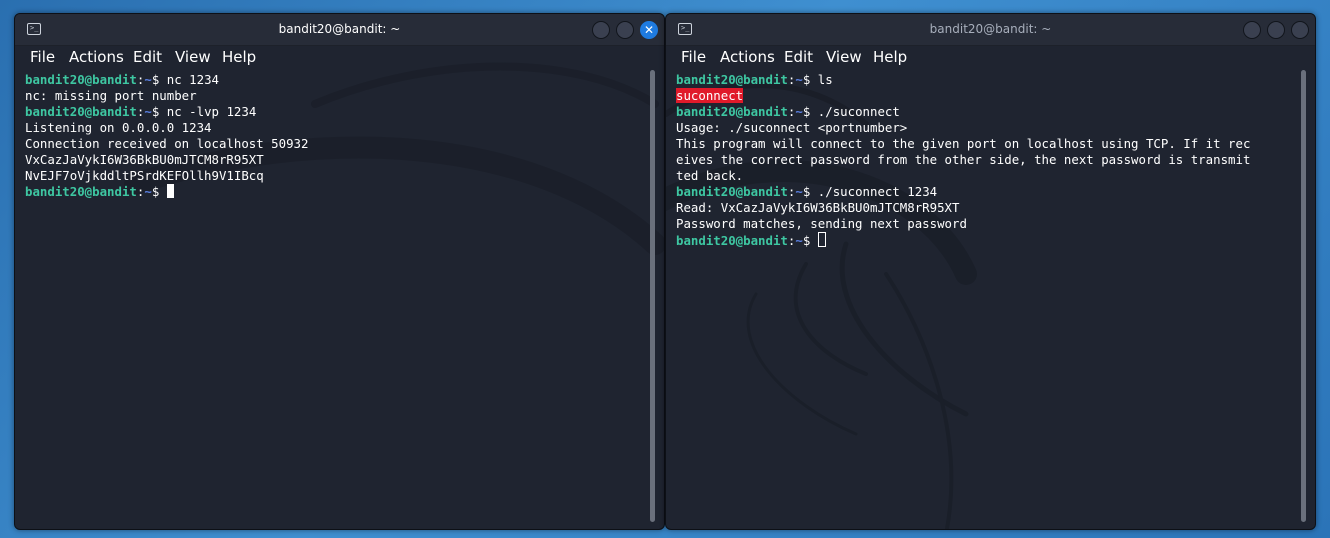  What do you see at coordinates (818, 207) in the screenshot?
I see `terminal-line: Read: VxCazJaVykI6W36BkBU0mJTCM8rR95XT` at bounding box center [818, 207].